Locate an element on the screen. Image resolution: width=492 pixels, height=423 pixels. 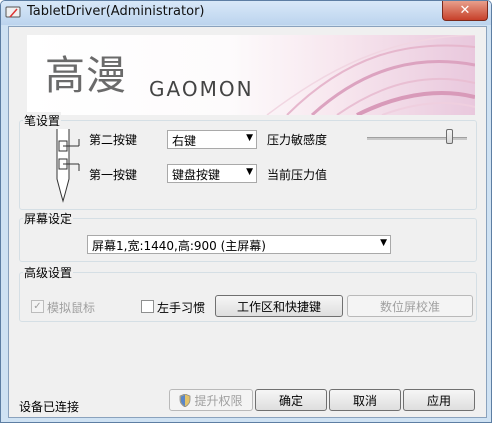
advanced-settings-label: 高级设置 is located at coordinates (48, 272).